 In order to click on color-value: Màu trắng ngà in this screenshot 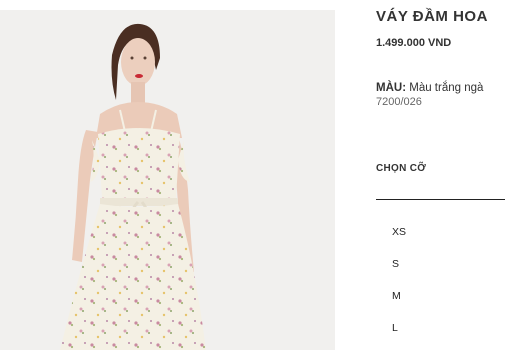, I will do `click(446, 88)`.